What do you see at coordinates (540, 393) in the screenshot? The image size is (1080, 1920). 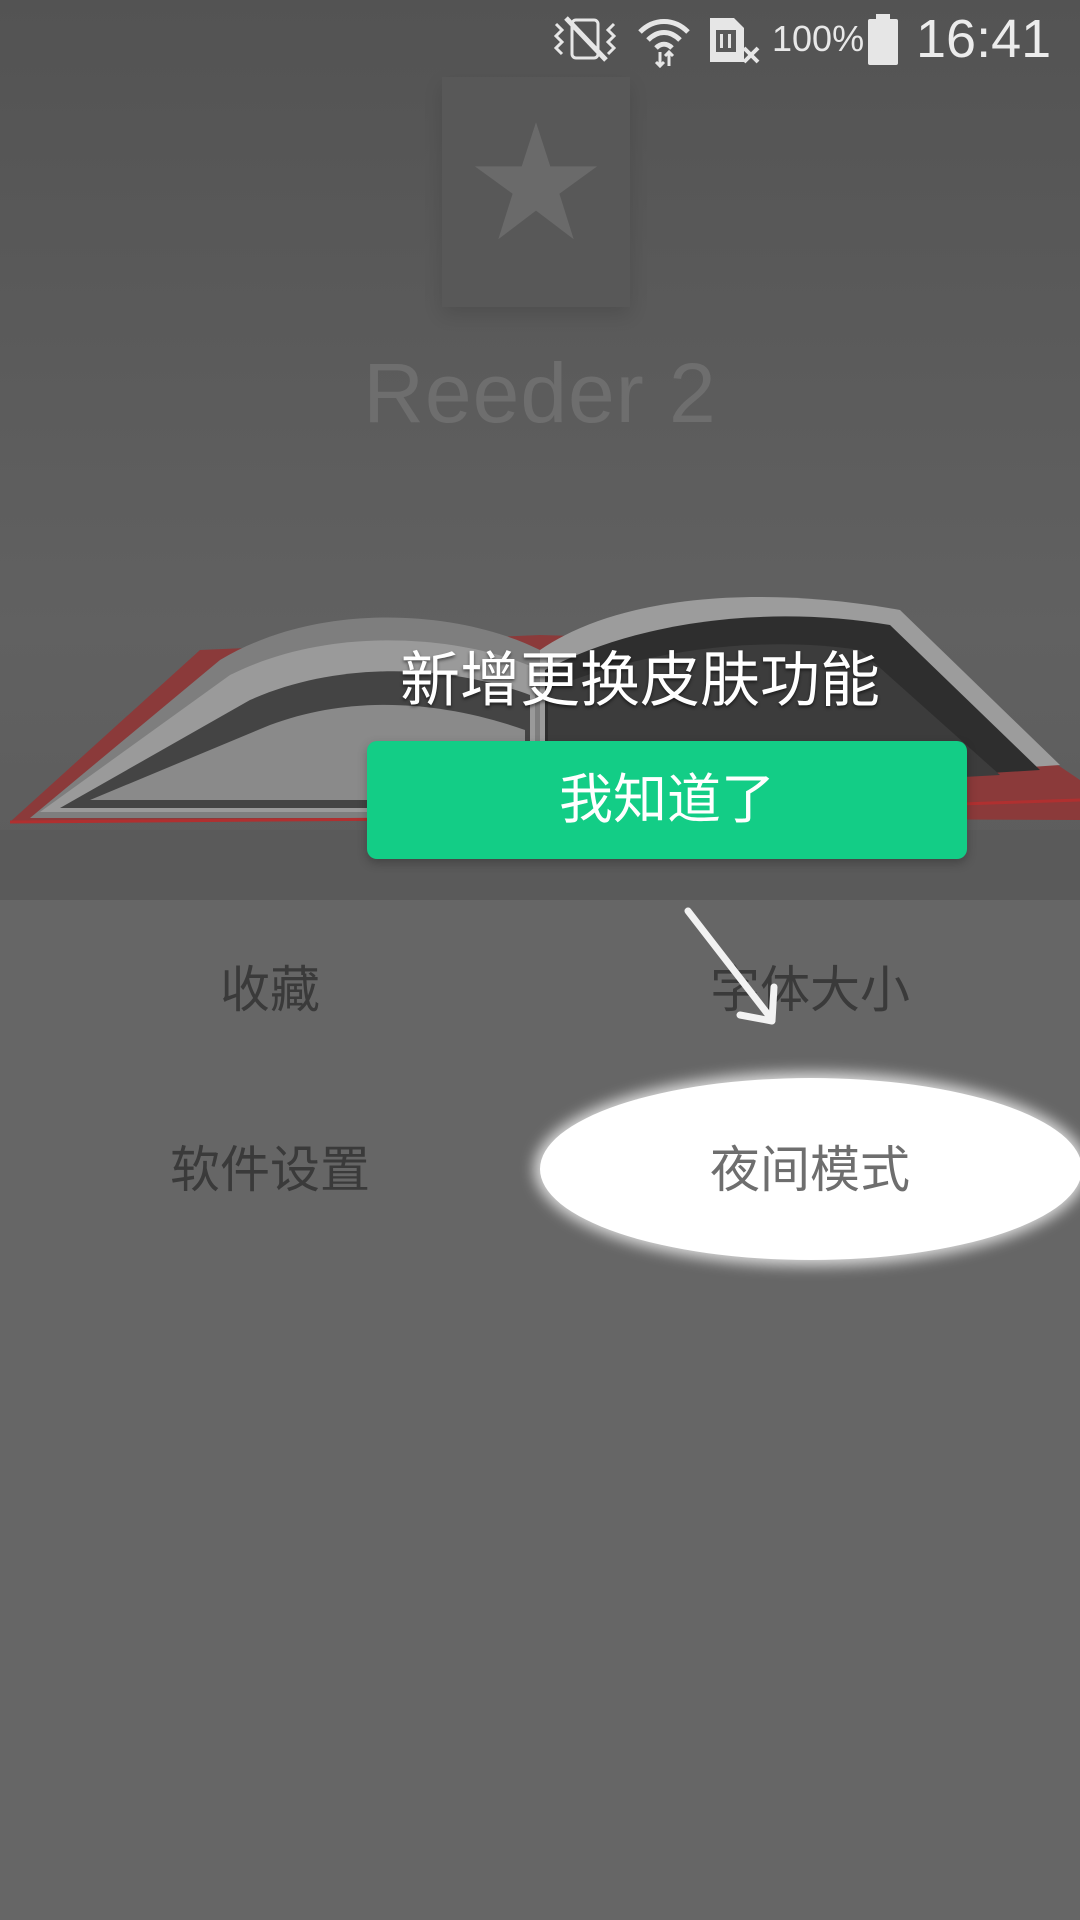 I see `app-name: Reeder 2` at bounding box center [540, 393].